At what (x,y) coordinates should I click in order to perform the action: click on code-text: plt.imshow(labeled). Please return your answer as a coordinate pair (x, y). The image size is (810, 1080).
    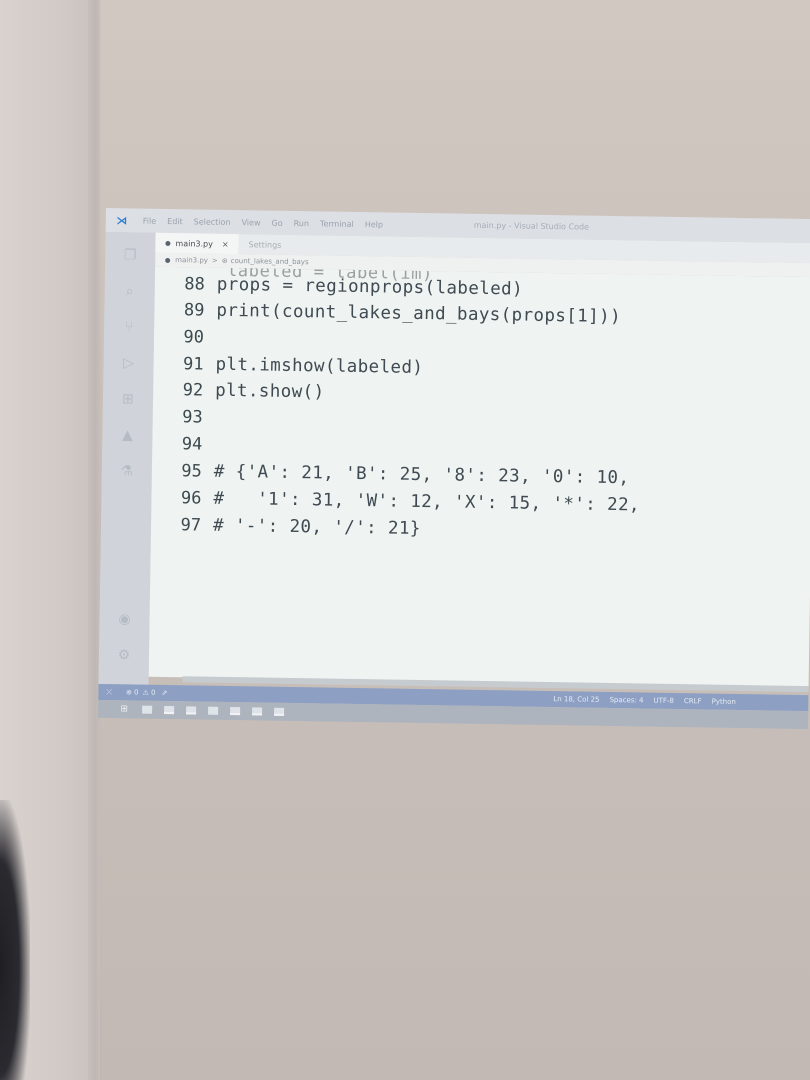
    Looking at the image, I should click on (319, 366).